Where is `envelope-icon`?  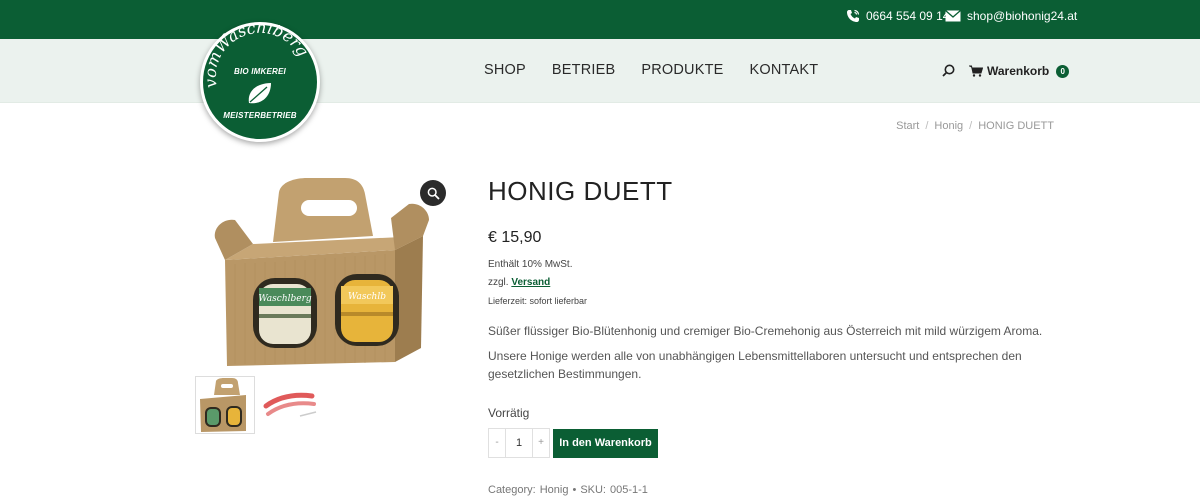 envelope-icon is located at coordinates (953, 16).